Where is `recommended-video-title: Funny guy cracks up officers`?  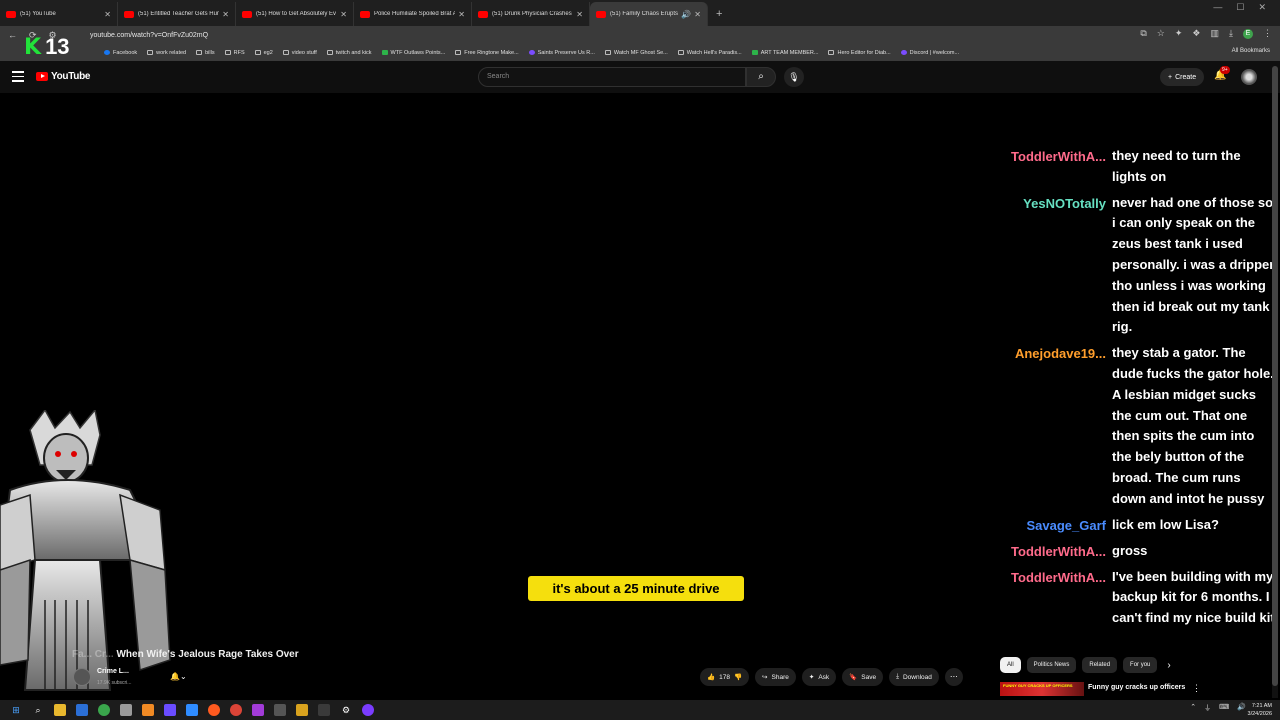 recommended-video-title: Funny guy cracks up officers is located at coordinates (1136, 687).